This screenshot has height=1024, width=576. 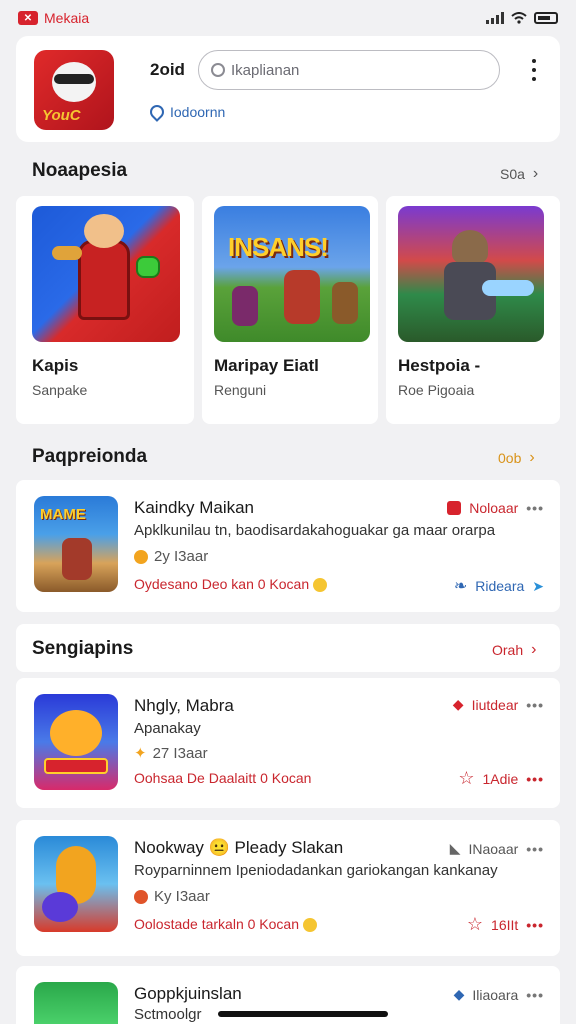 I want to click on featured-card: Hestpoia - Roe Pigoaia, so click(x=473, y=310).